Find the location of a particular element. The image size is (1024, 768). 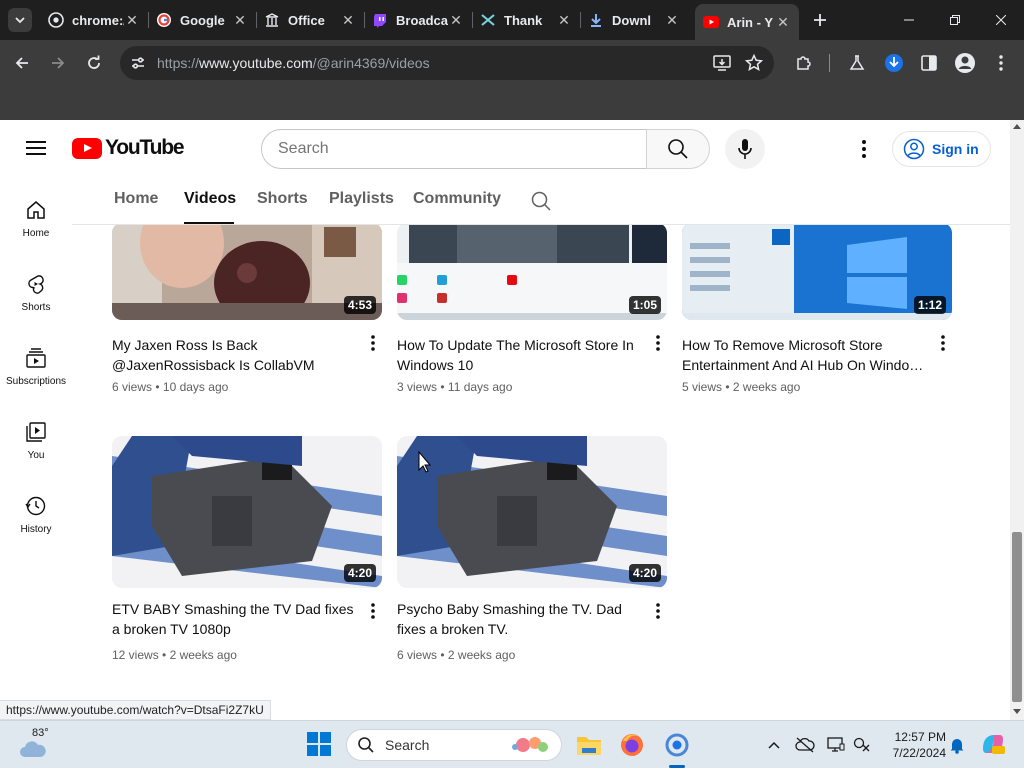

guide-menu-icon is located at coordinates (36, 149).